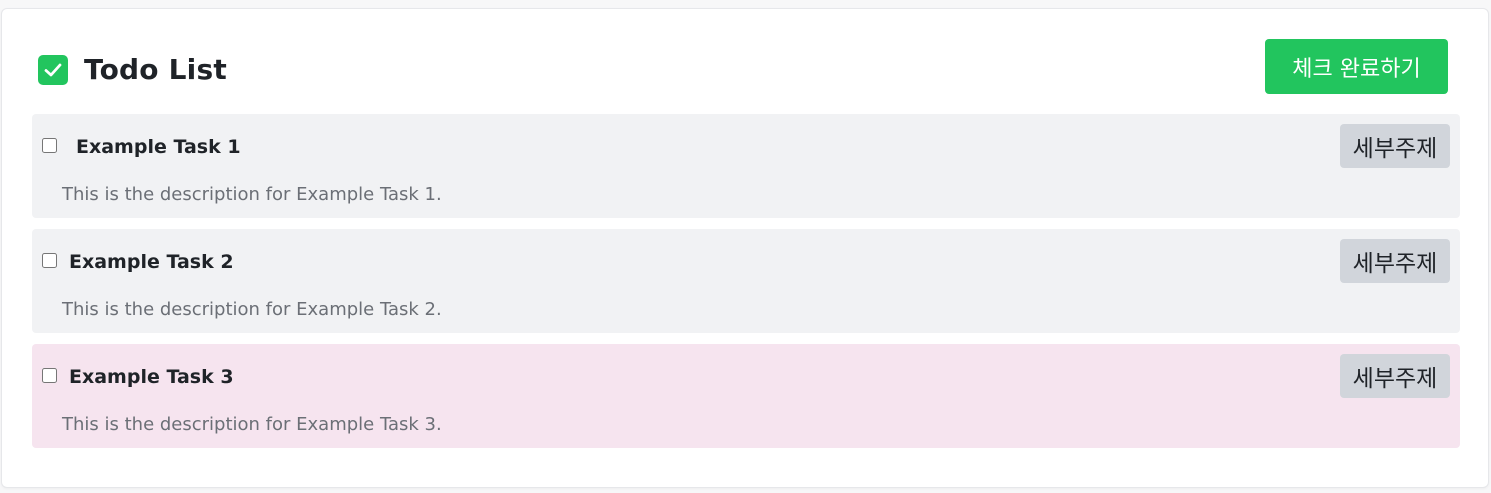 Image resolution: width=1491 pixels, height=493 pixels. Describe the element at coordinates (53, 70) in the screenshot. I see `checkbox-checked-icon` at that location.